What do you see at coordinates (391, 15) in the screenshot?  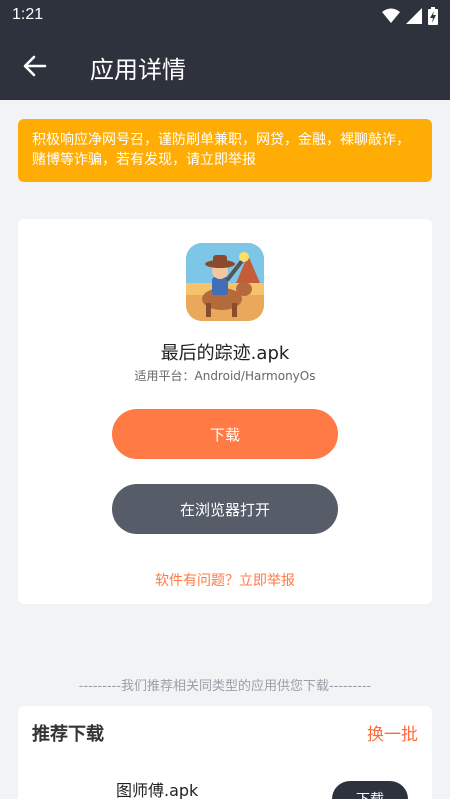 I see `wifi-icon` at bounding box center [391, 15].